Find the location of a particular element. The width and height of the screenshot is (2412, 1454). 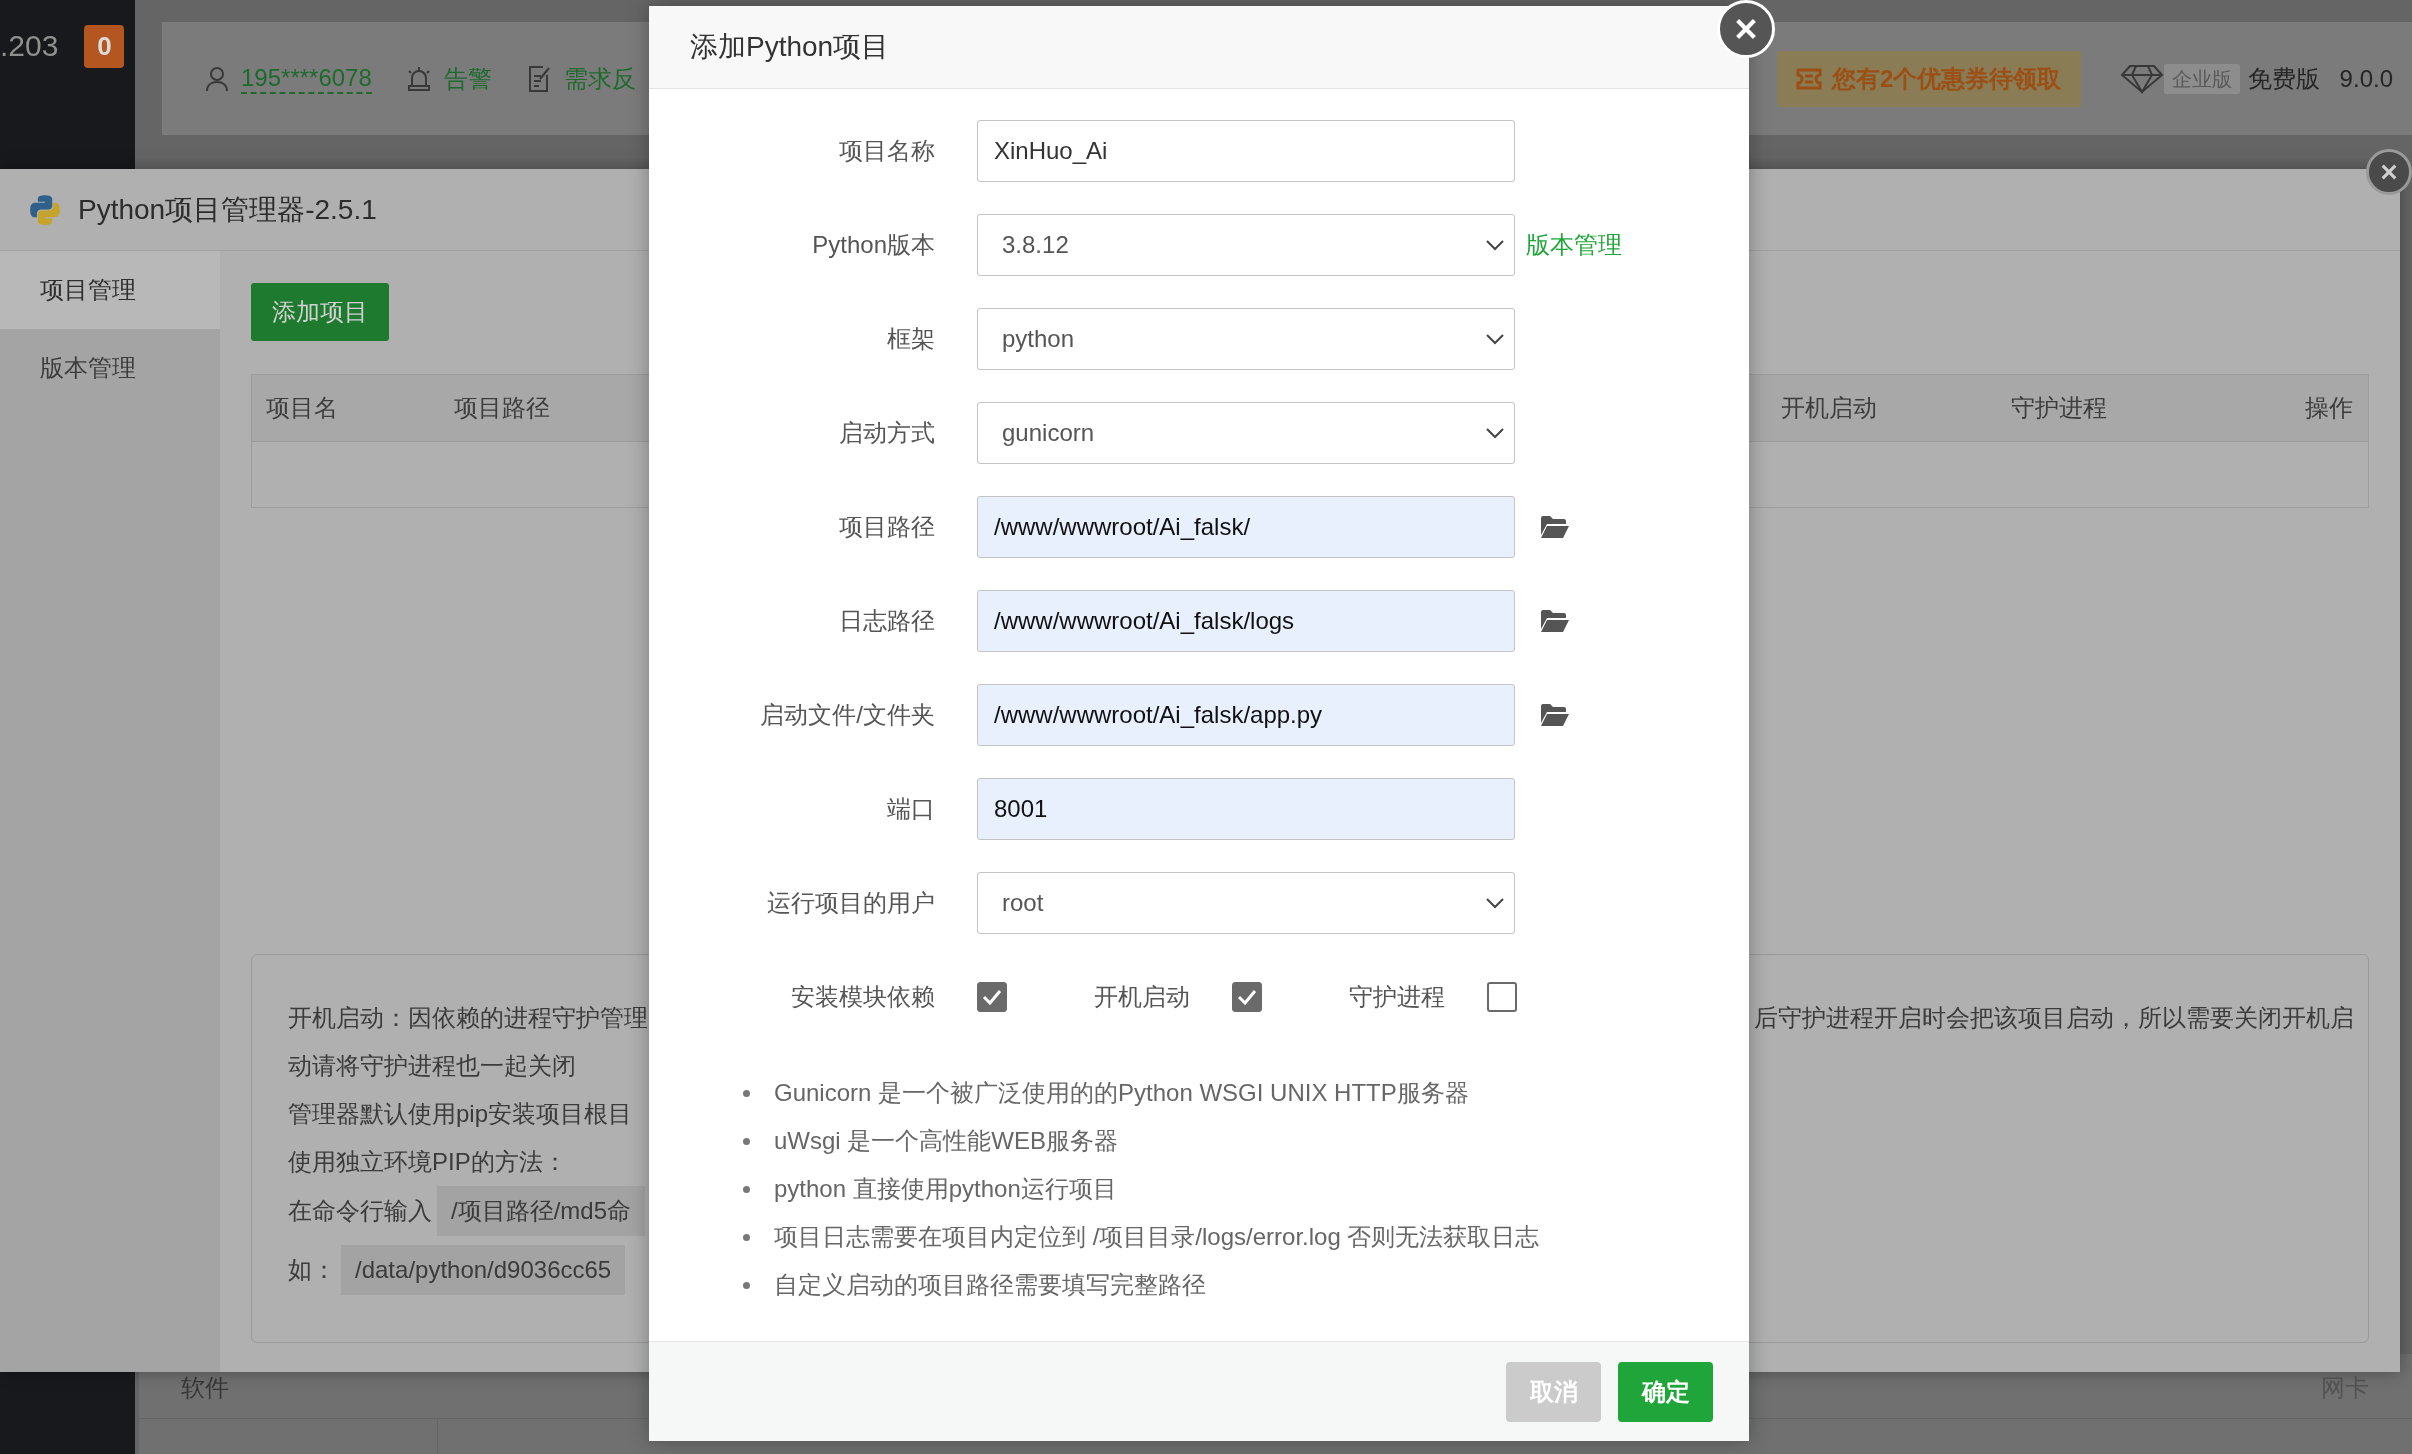

field-label: 运行项目的用户 is located at coordinates (850, 903).